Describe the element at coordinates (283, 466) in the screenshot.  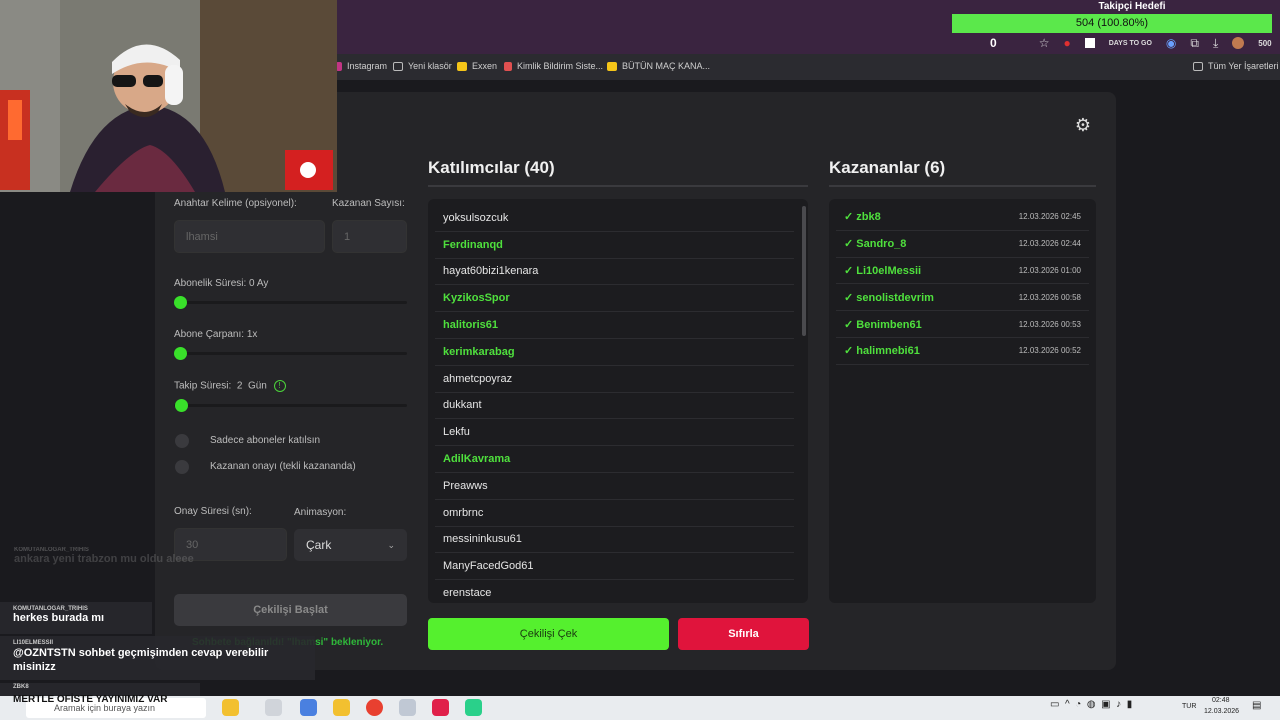
I see `winner-confirm-label: Kazanan onayı (tekli kazananda)` at that location.